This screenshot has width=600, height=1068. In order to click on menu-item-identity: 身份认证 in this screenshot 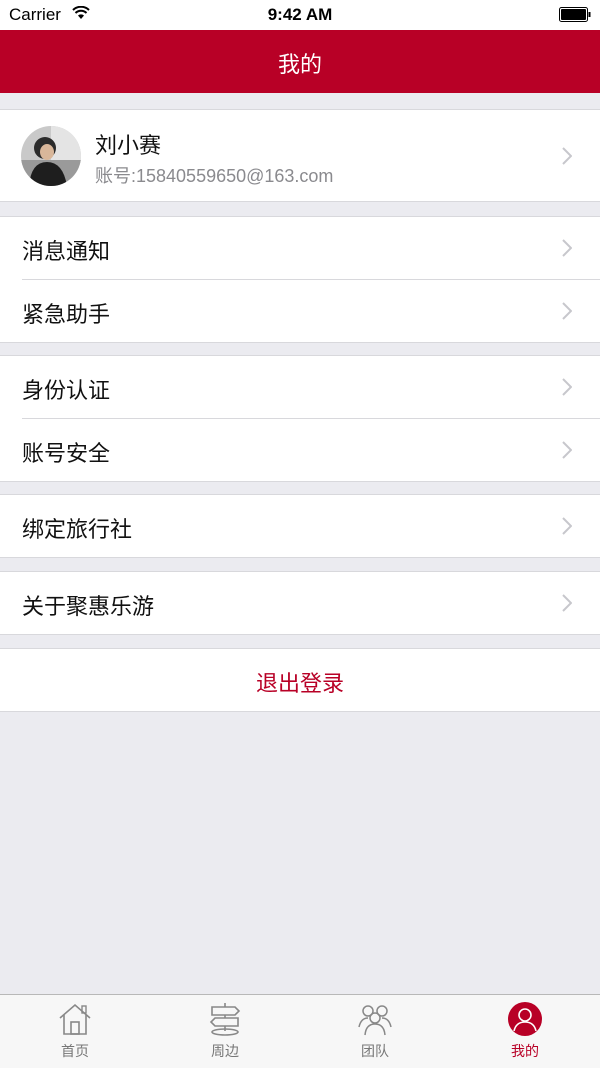, I will do `click(300, 387)`.